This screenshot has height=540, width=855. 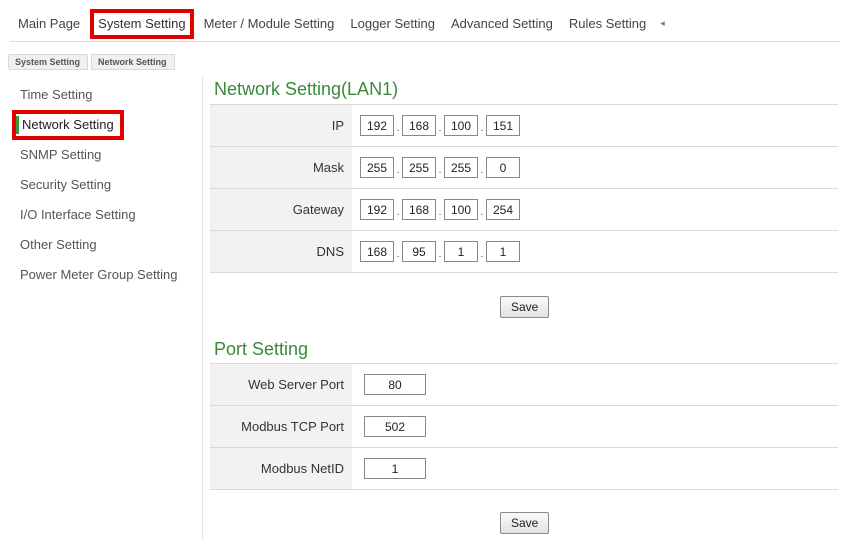 I want to click on web-server-port-row: Web Server Port, so click(x=524, y=385).